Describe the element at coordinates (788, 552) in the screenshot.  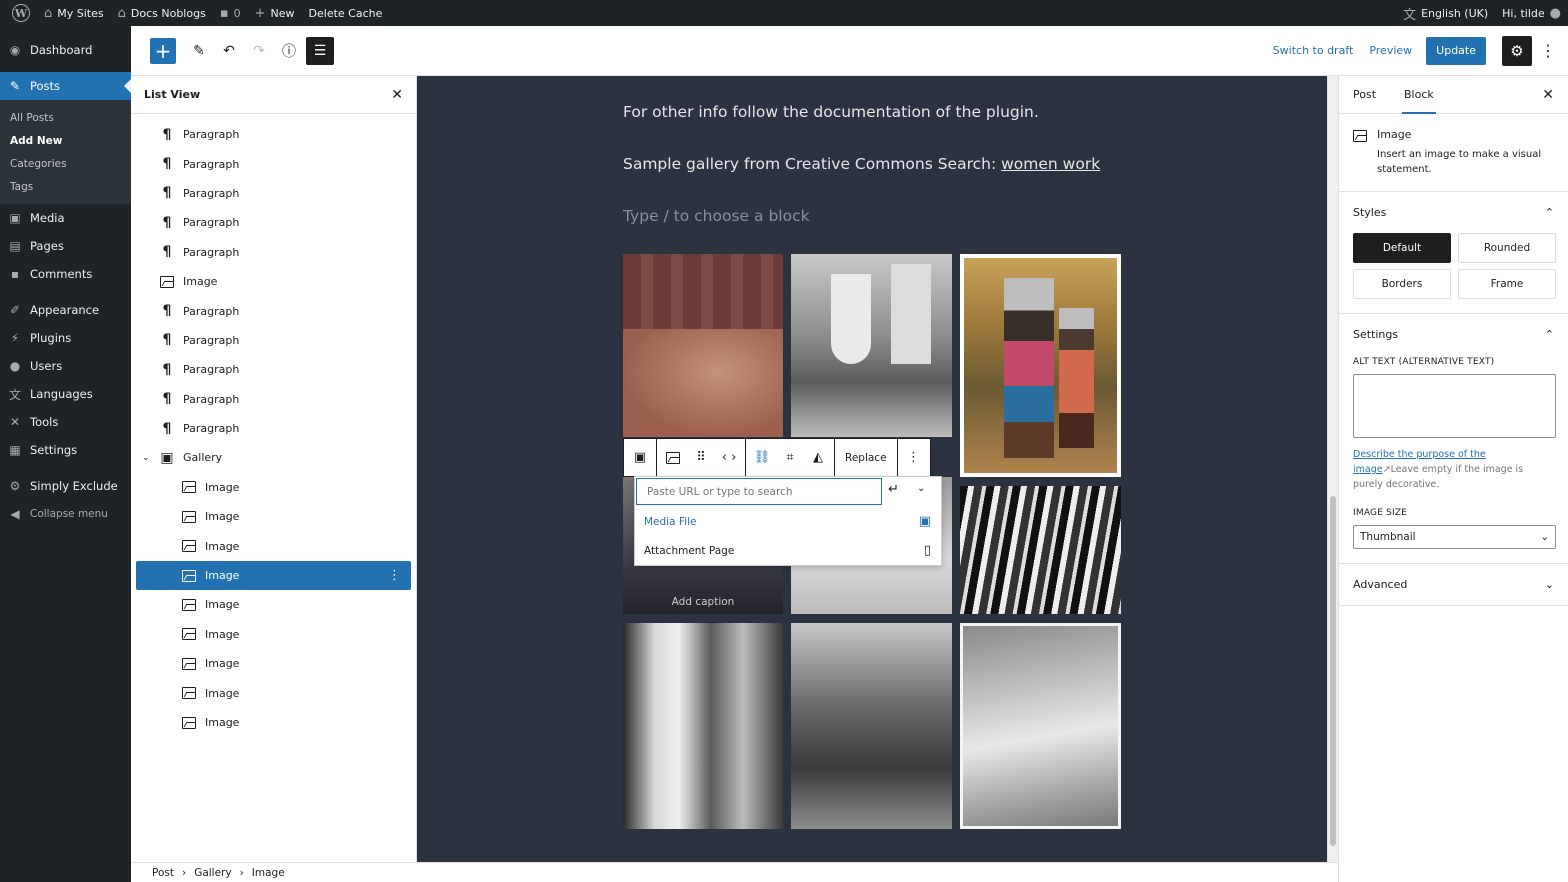
I see `attachment-page-option: Attachment Page ▯` at that location.